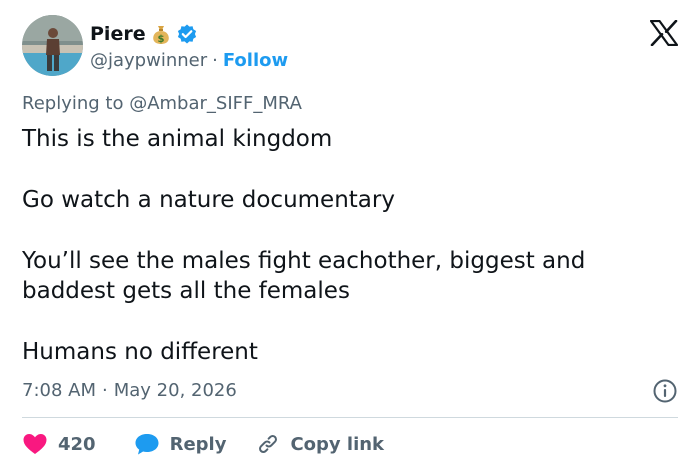  Describe the element at coordinates (76, 103) in the screenshot. I see `reply-context-prefix: Replying to` at that location.